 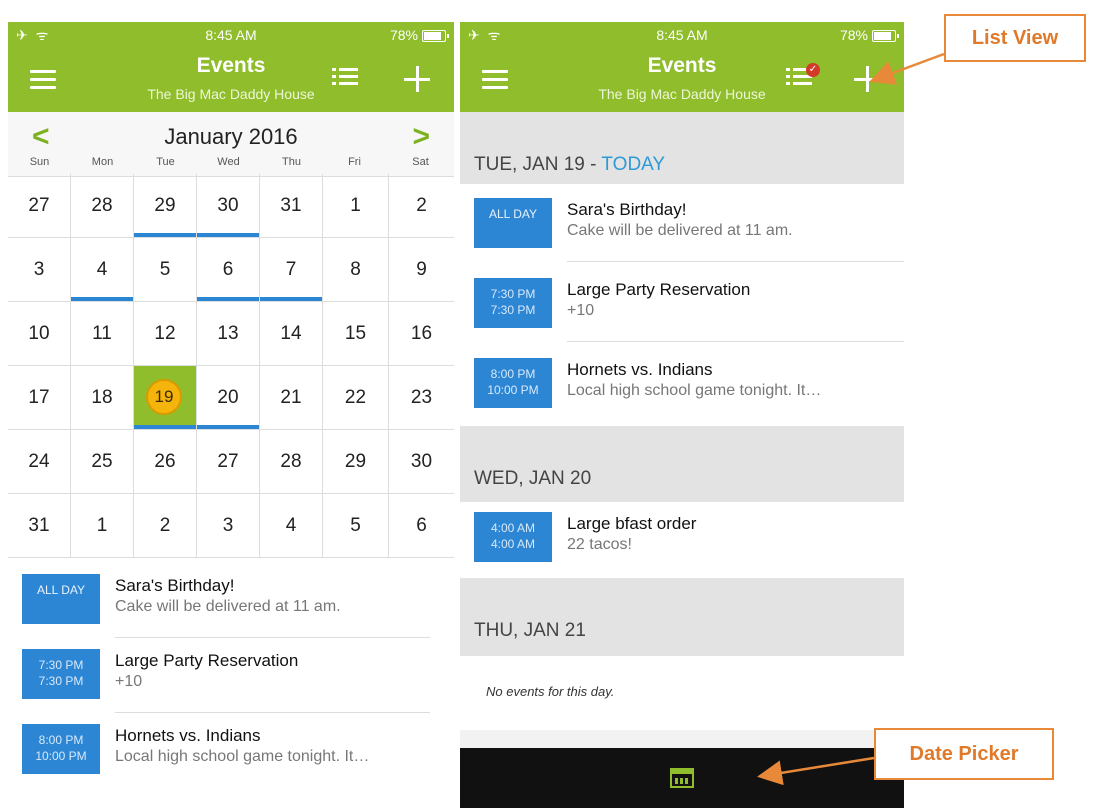 I want to click on list-view-arrow, so click(x=907, y=68).